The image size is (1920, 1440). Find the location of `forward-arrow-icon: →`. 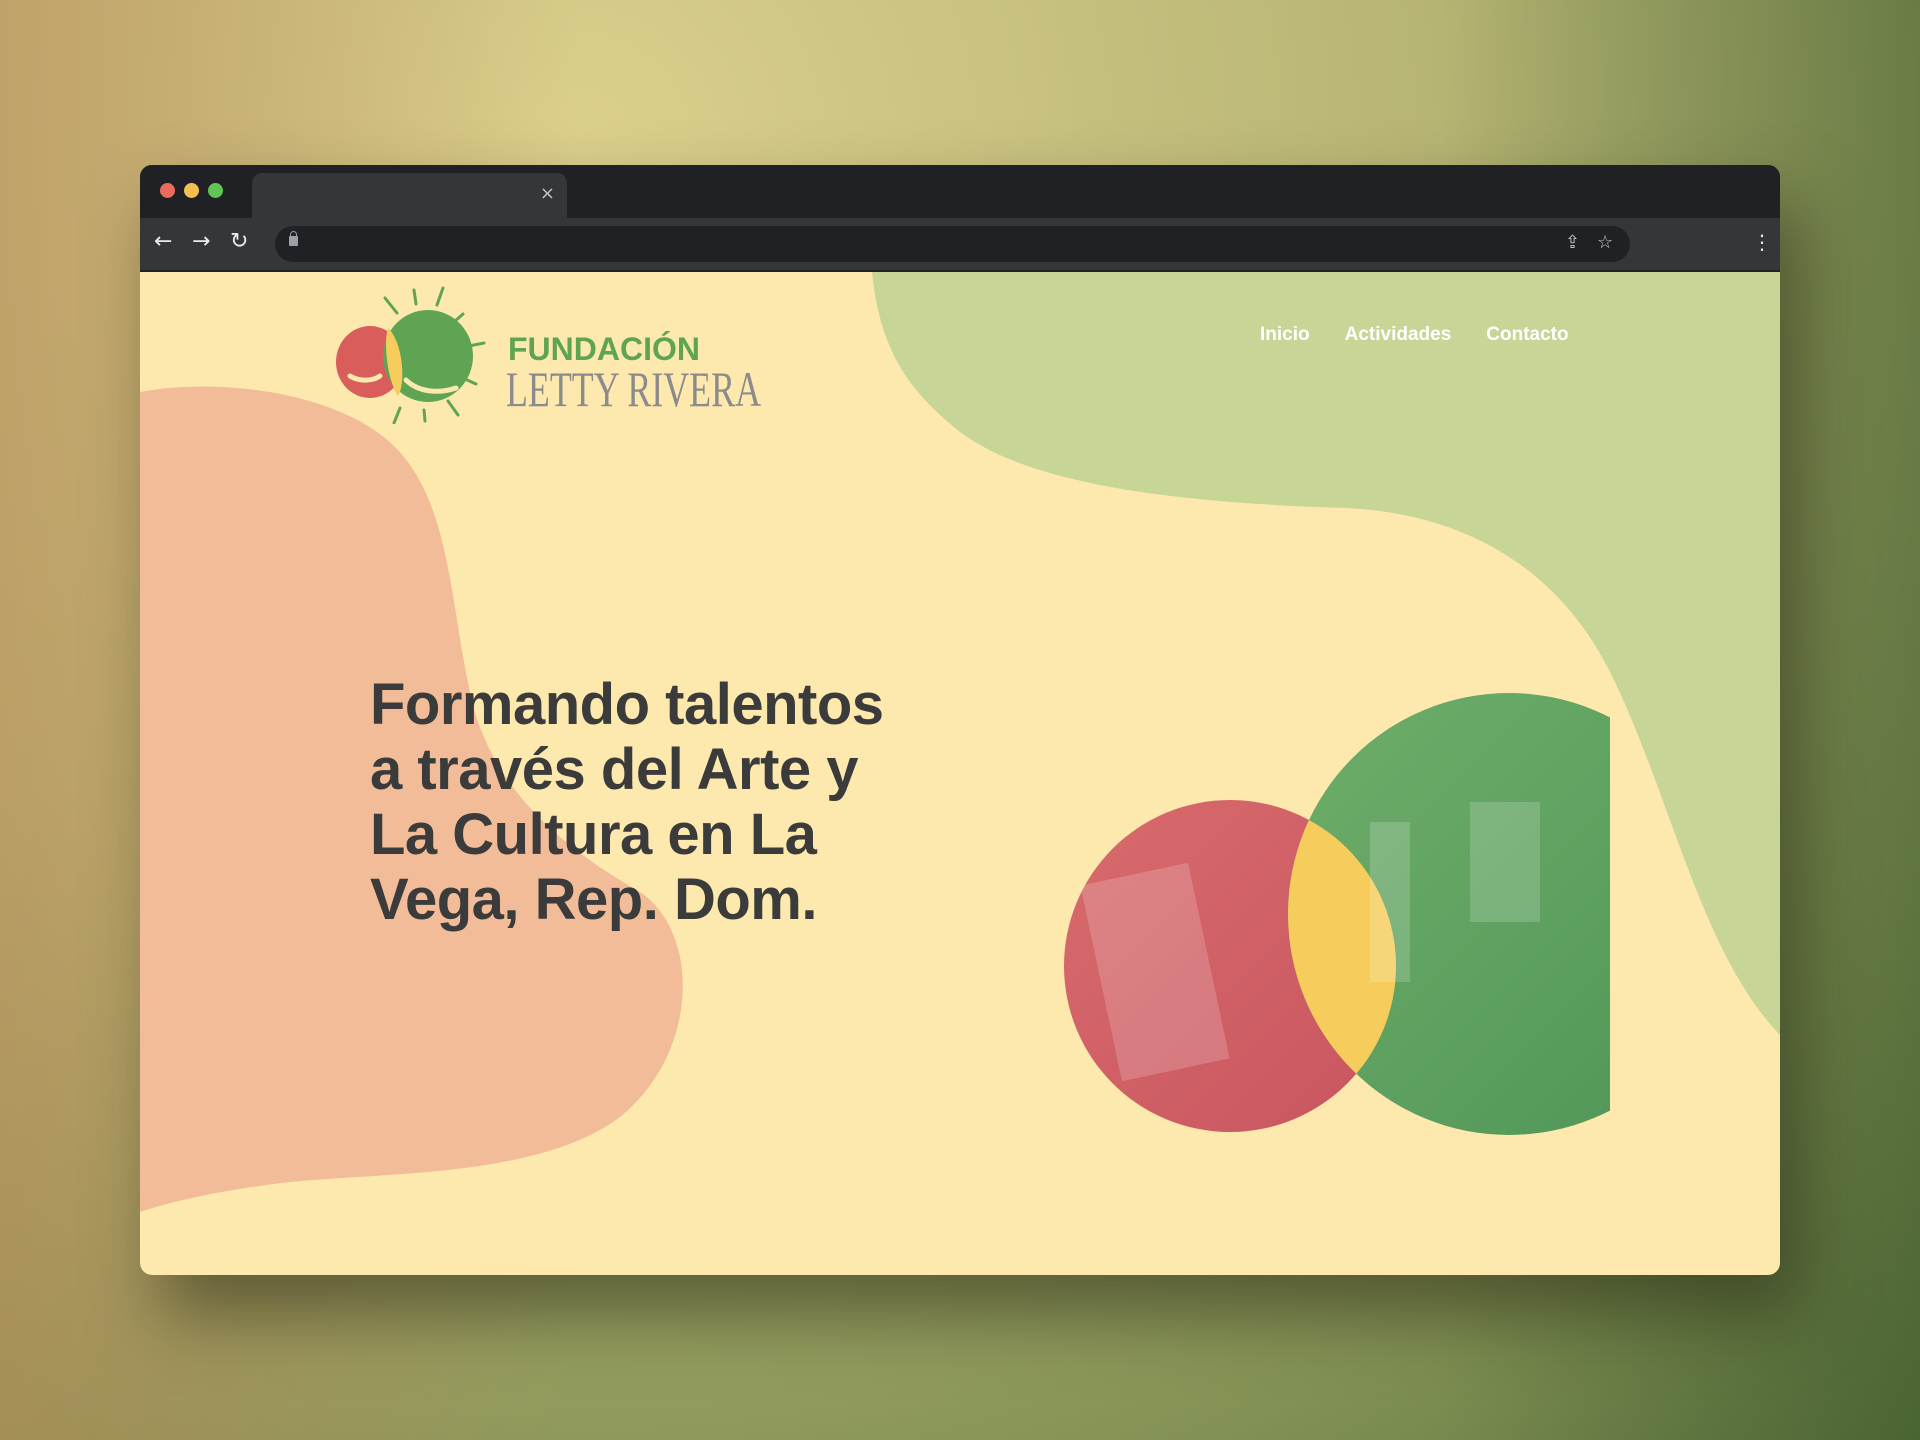

forward-arrow-icon: → is located at coordinates (201, 242).